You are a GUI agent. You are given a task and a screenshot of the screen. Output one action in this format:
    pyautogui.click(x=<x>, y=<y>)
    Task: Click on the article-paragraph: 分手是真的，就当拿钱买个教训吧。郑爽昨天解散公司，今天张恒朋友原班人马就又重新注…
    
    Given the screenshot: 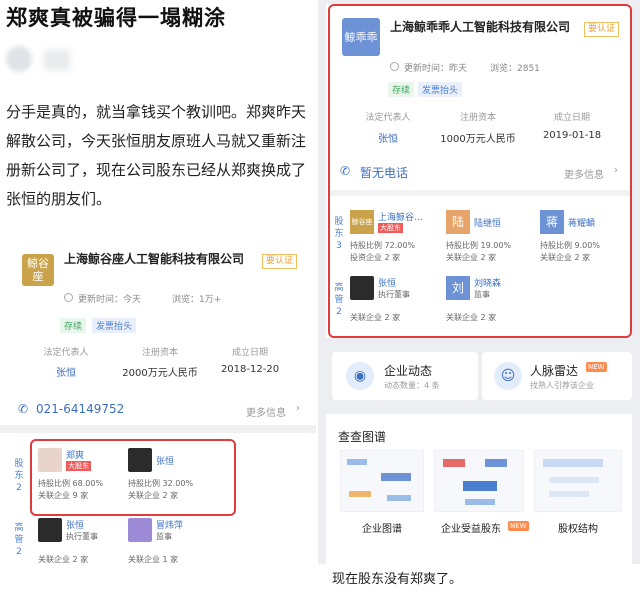 What is the action you would take?
    pyautogui.click(x=156, y=155)
    